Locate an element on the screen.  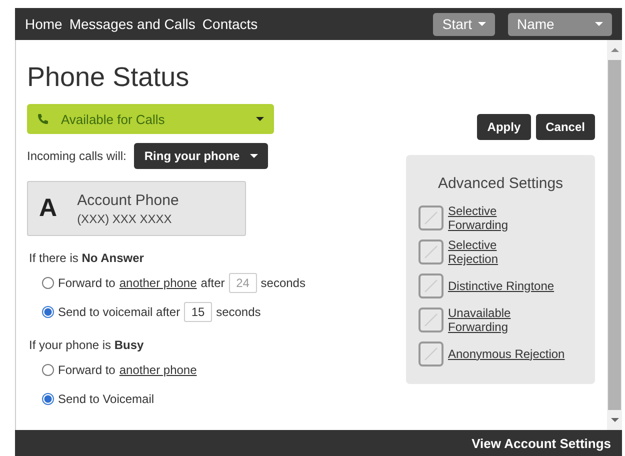
ring-dropdown: Ring your phone is located at coordinates (201, 156).